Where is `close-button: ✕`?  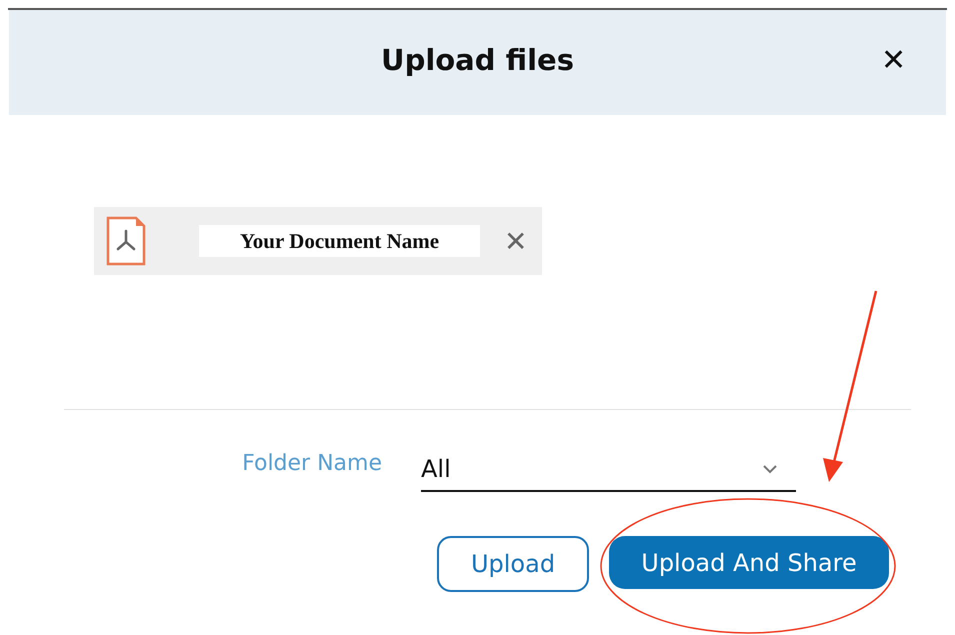
close-button: ✕ is located at coordinates (893, 60).